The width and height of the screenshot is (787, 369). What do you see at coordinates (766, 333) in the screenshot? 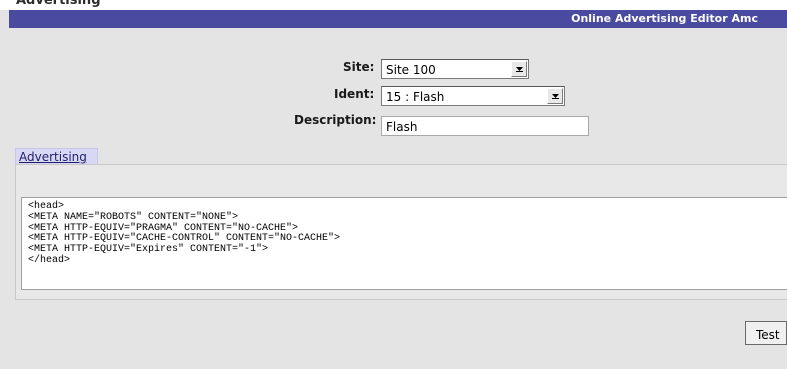
I see `test-button: Test` at bounding box center [766, 333].